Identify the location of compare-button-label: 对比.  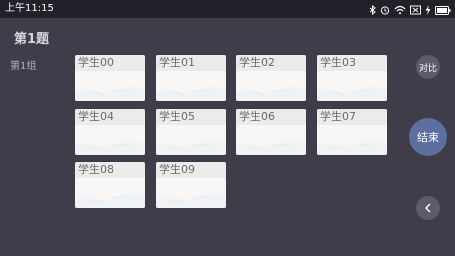
(427, 68).